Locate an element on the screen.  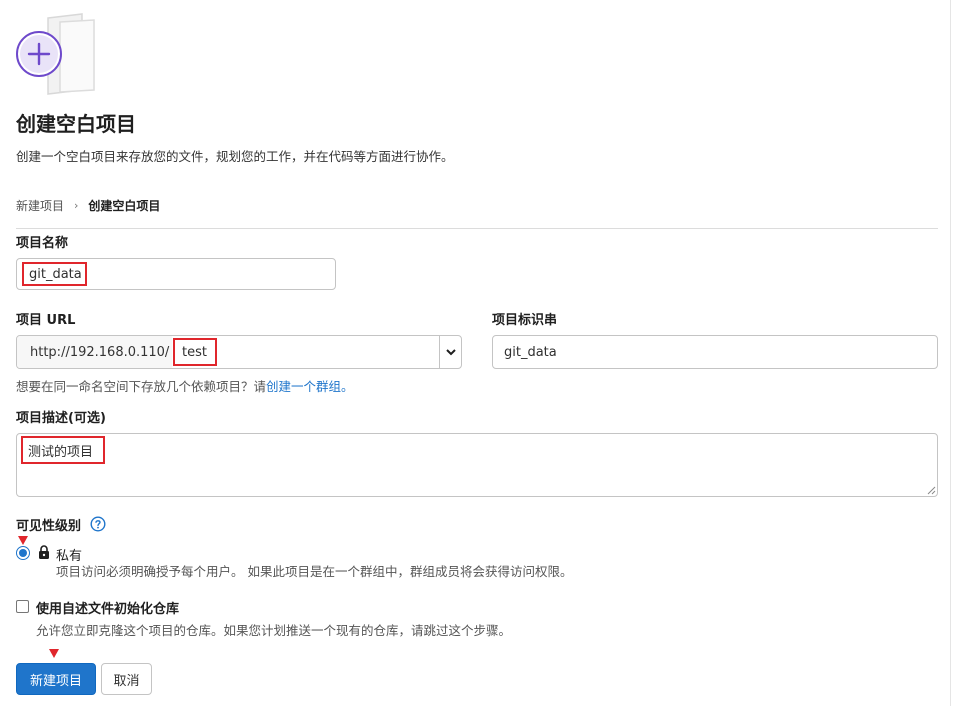
resize-handle-icon is located at coordinates (931, 490).